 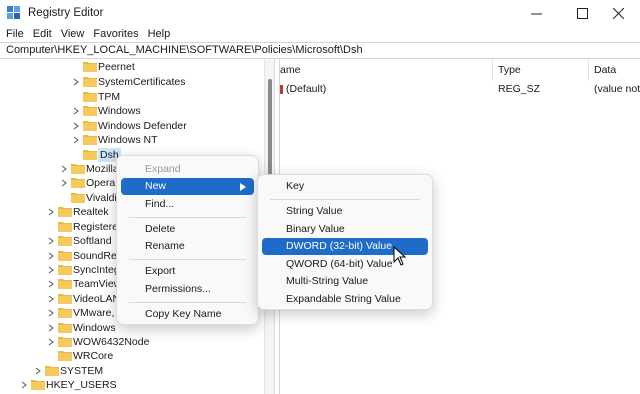 What do you see at coordinates (128, 140) in the screenshot?
I see `tree-item-label: Windows NT` at bounding box center [128, 140].